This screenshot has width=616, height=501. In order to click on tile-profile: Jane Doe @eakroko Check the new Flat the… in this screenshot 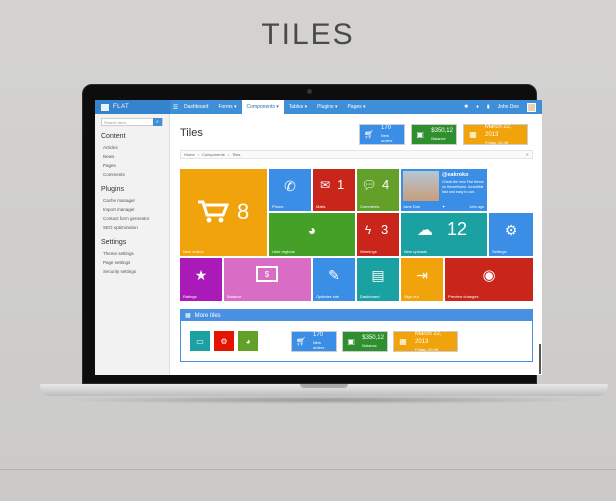, I will do `click(444, 190)`.